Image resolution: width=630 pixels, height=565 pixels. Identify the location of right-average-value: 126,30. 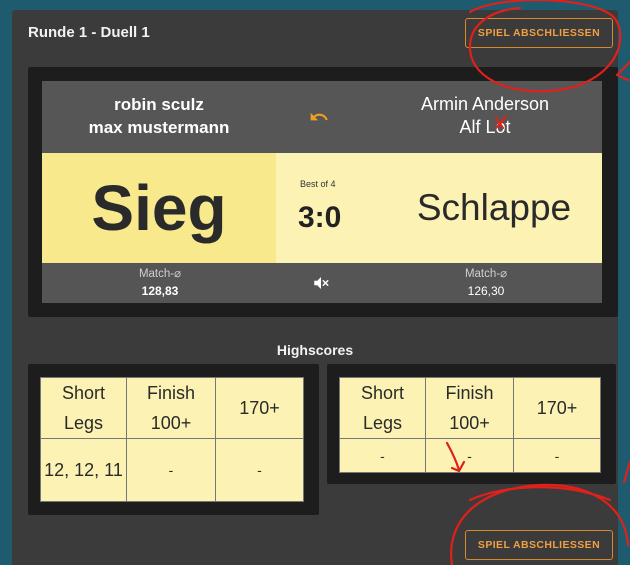
(486, 291).